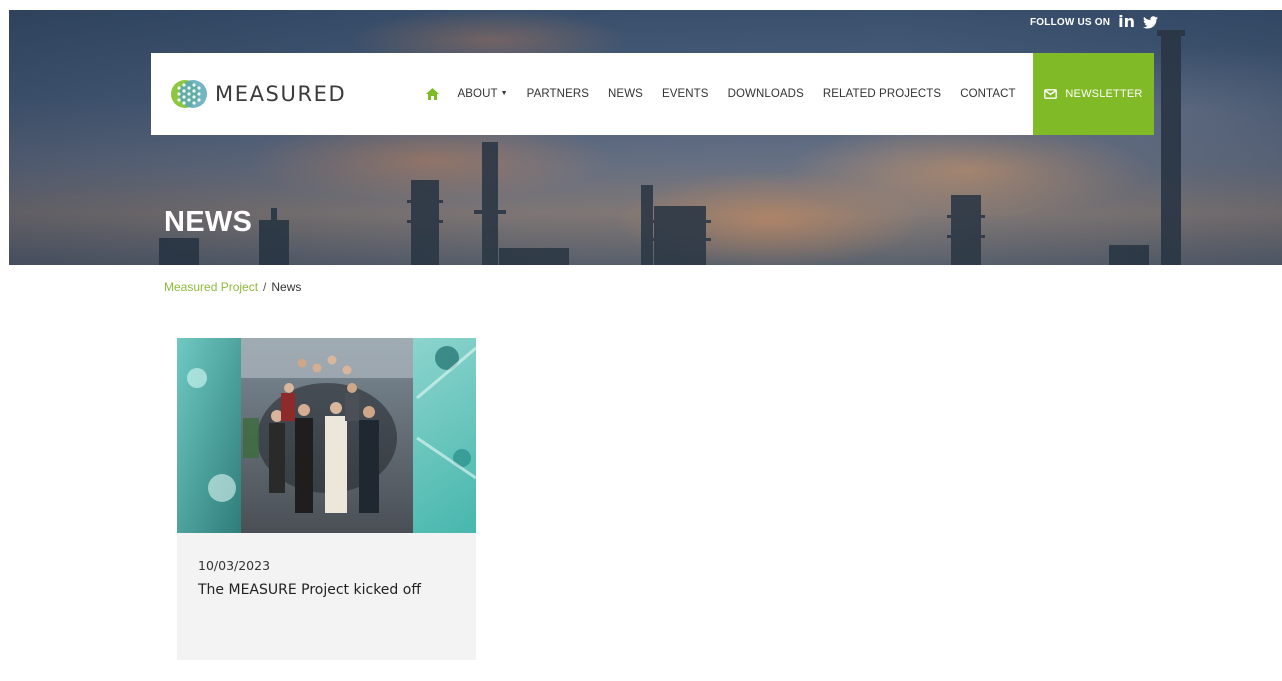 The image size is (1282, 681). What do you see at coordinates (765, 94) in the screenshot?
I see `nav-downloads: DOWNLOADS` at bounding box center [765, 94].